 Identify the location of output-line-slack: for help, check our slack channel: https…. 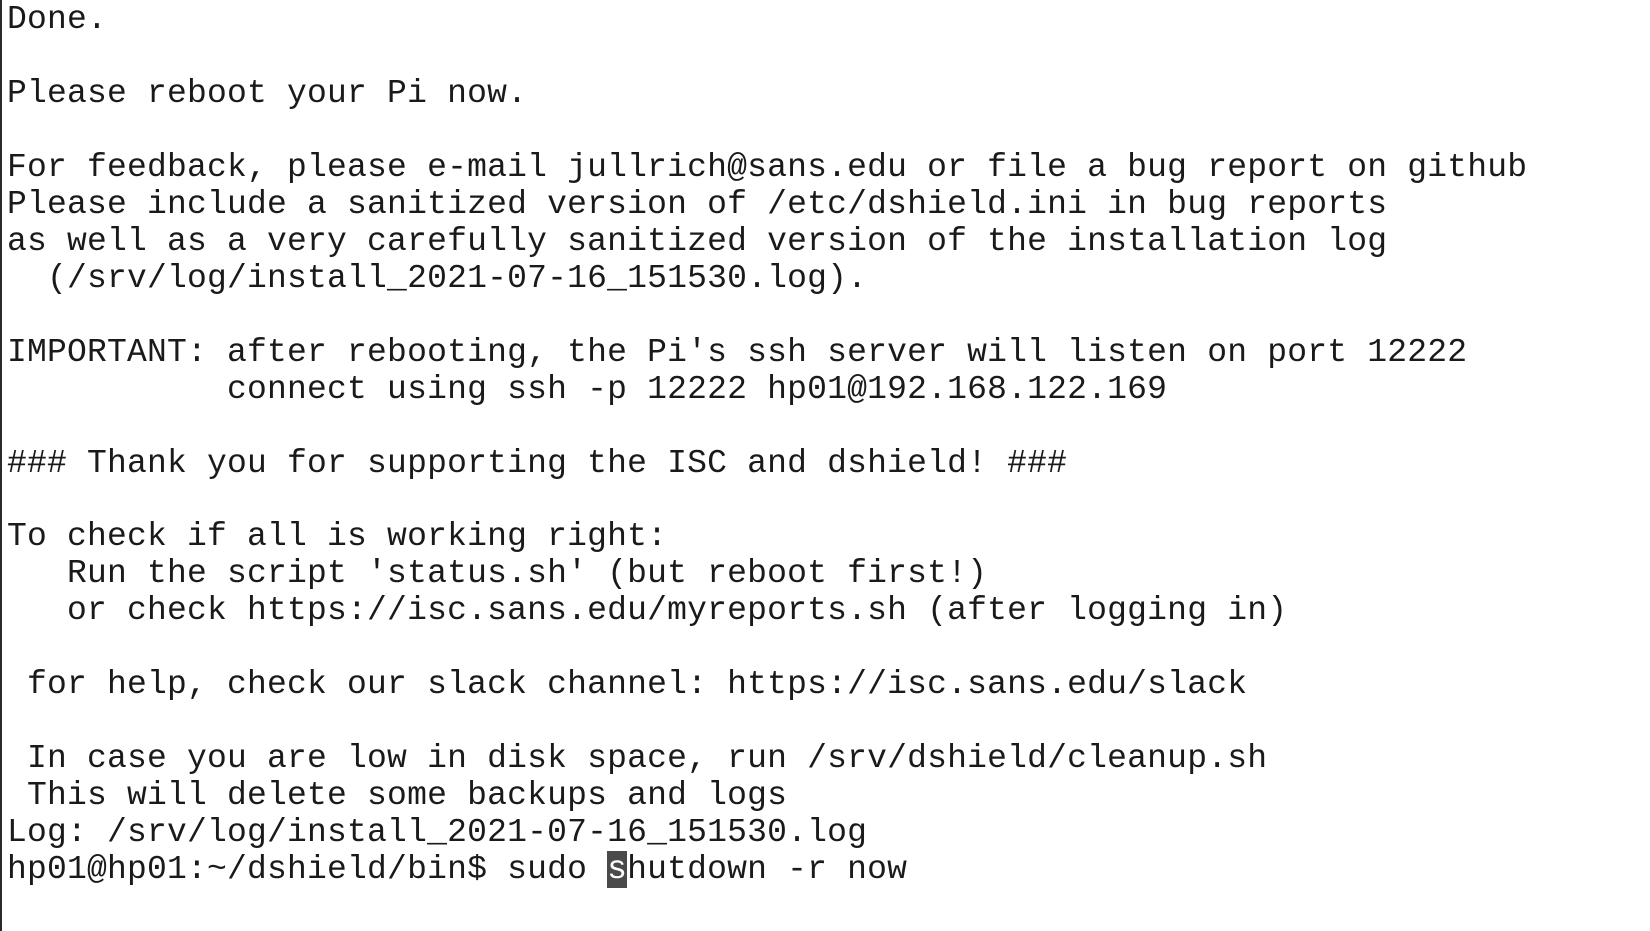
(627, 684).